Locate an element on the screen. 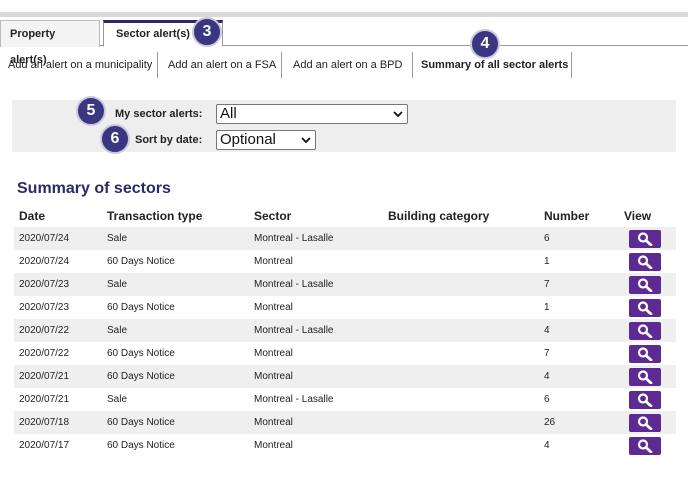  cell-date: 2020/07/18 is located at coordinates (58, 422).